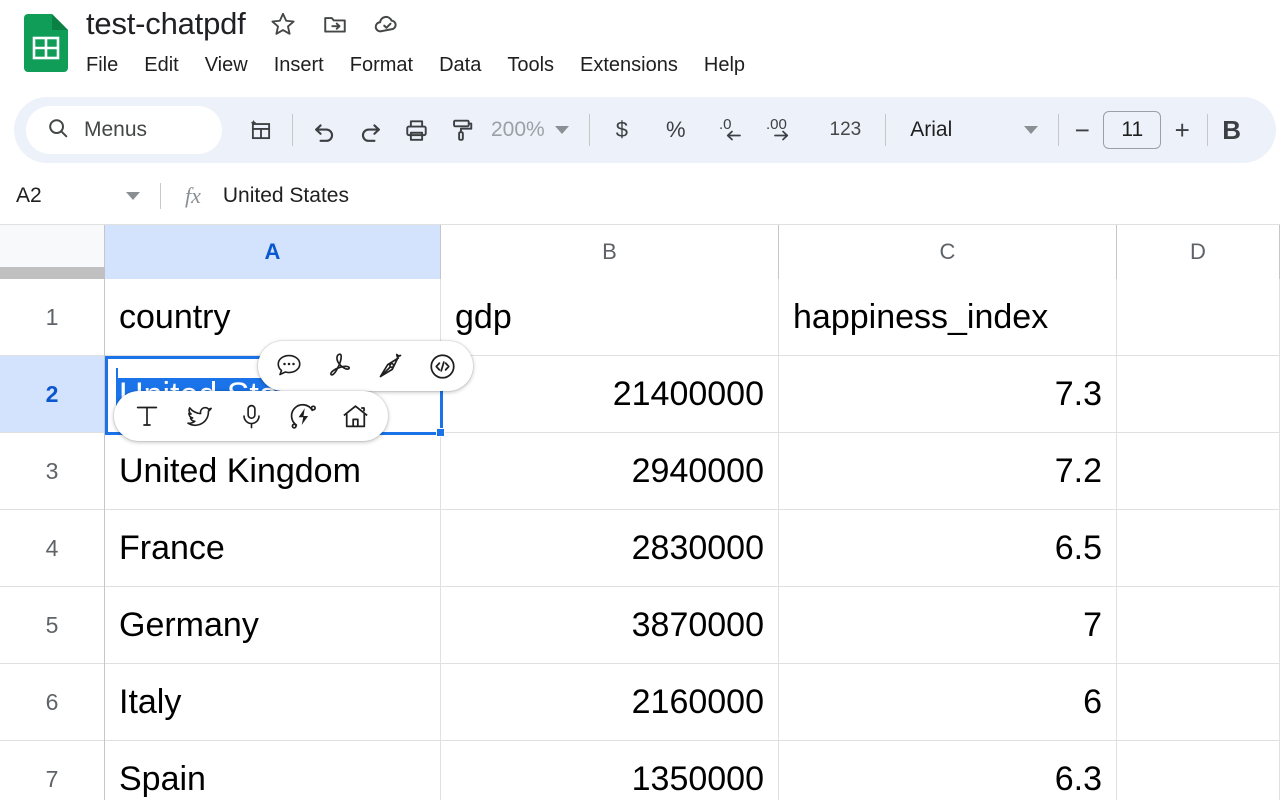  Describe the element at coordinates (289, 366) in the screenshot. I see `comment-bubble-icon` at that location.